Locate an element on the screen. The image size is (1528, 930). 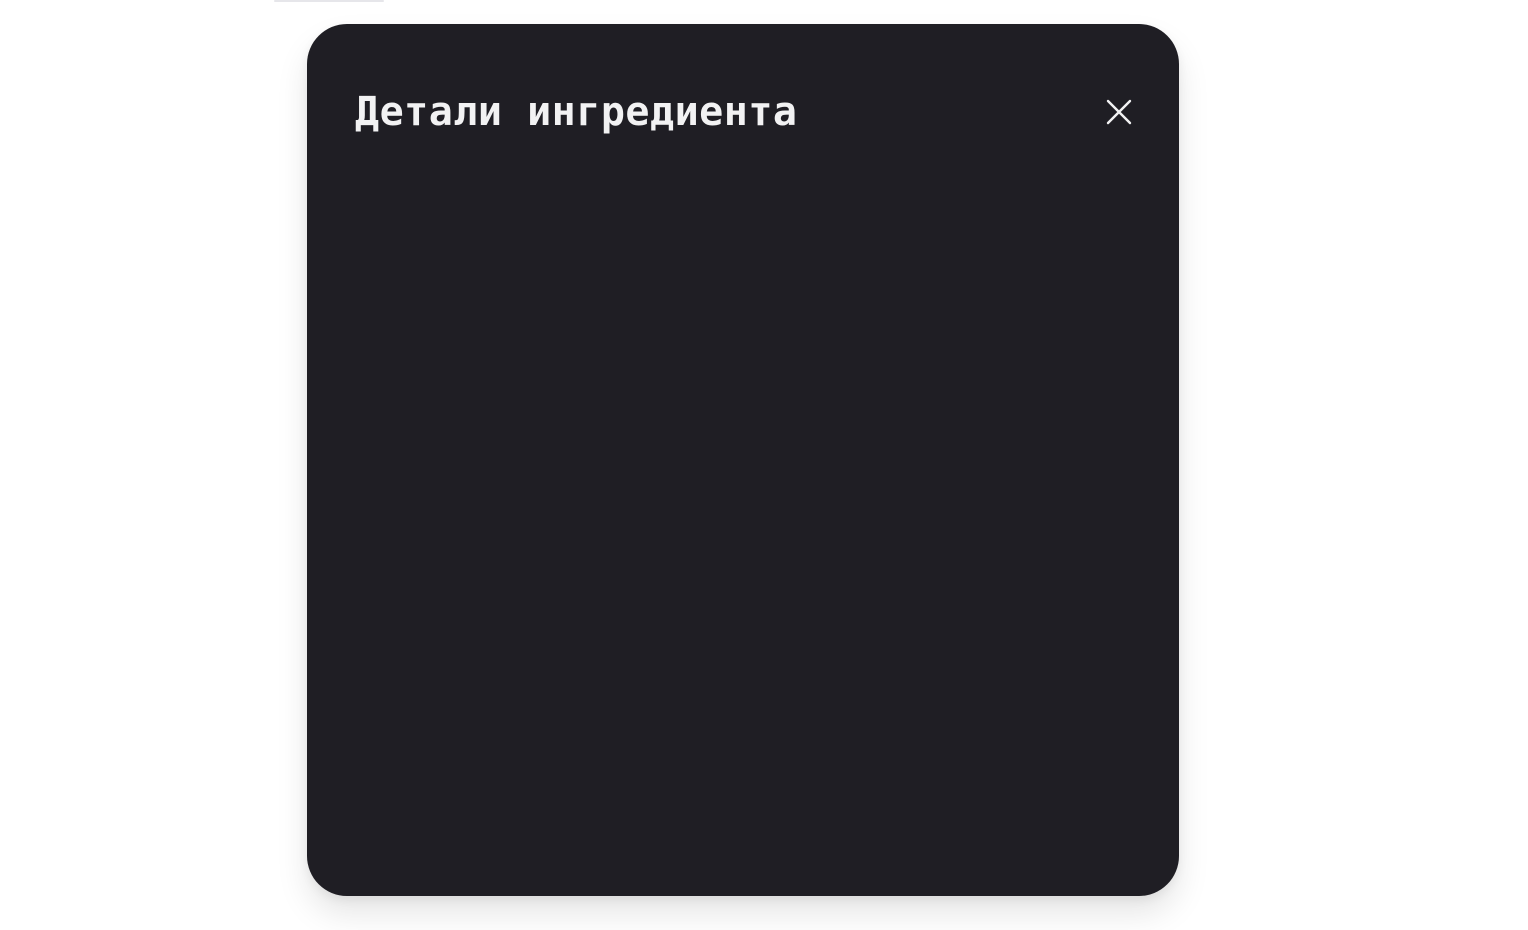
close-button is located at coordinates (1119, 112).